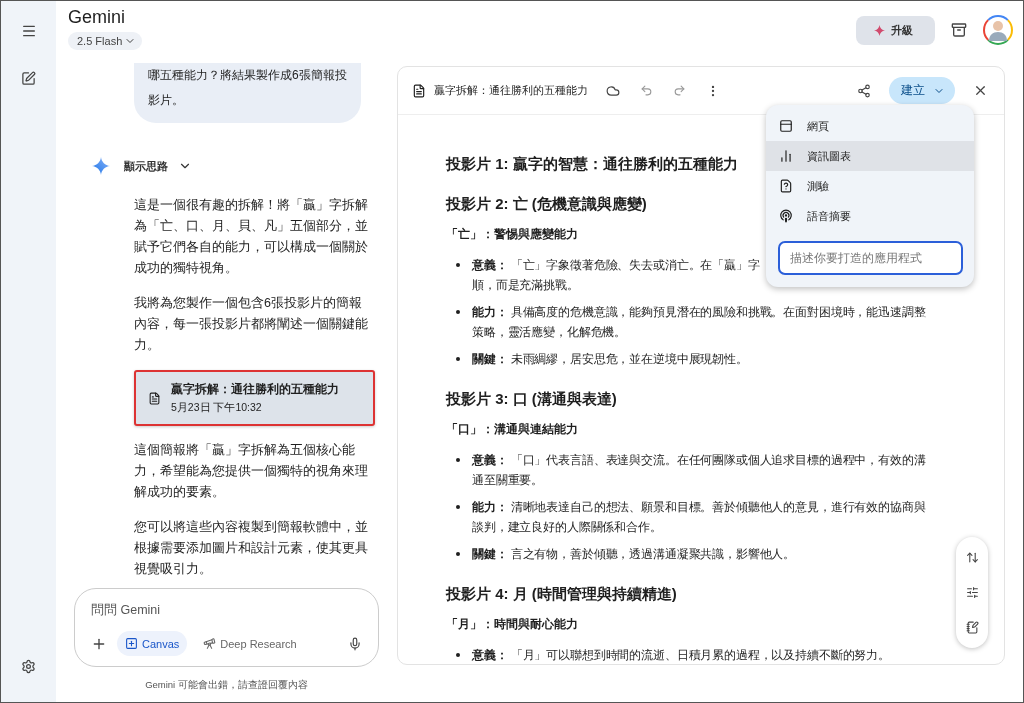 The width and height of the screenshot is (1024, 703). What do you see at coordinates (786, 186) in the screenshot?
I see `quiz-icon` at bounding box center [786, 186].